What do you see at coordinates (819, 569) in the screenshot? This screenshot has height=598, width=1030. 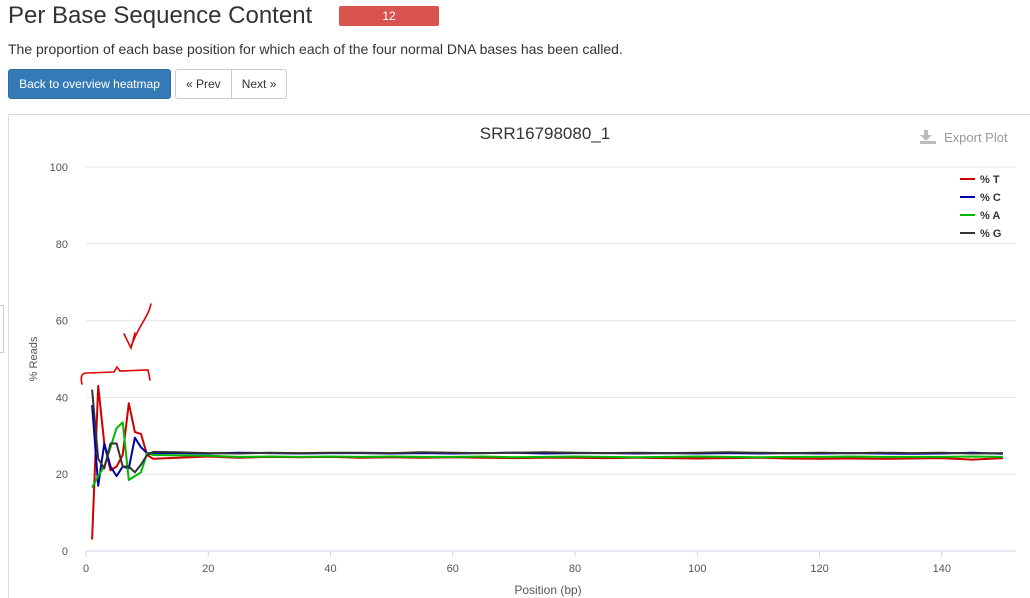 I see `x-tick-label: 120` at bounding box center [819, 569].